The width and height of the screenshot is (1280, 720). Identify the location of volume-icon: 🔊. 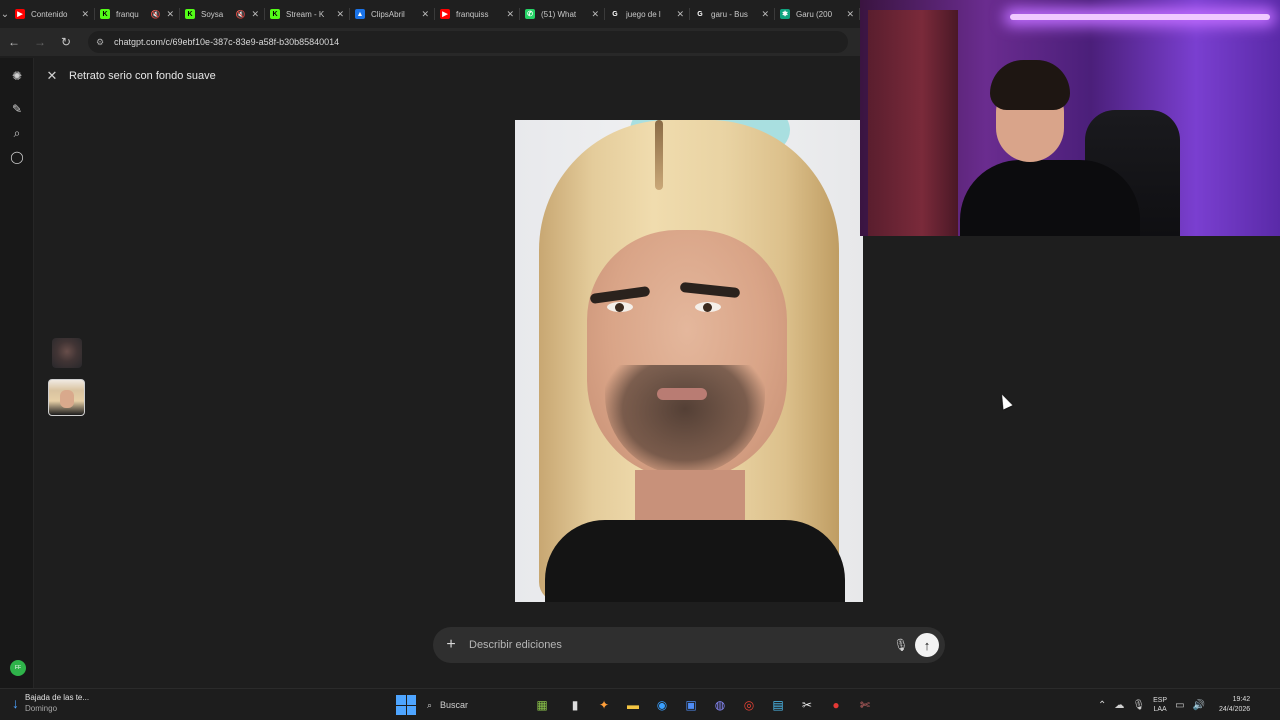
(1199, 705).